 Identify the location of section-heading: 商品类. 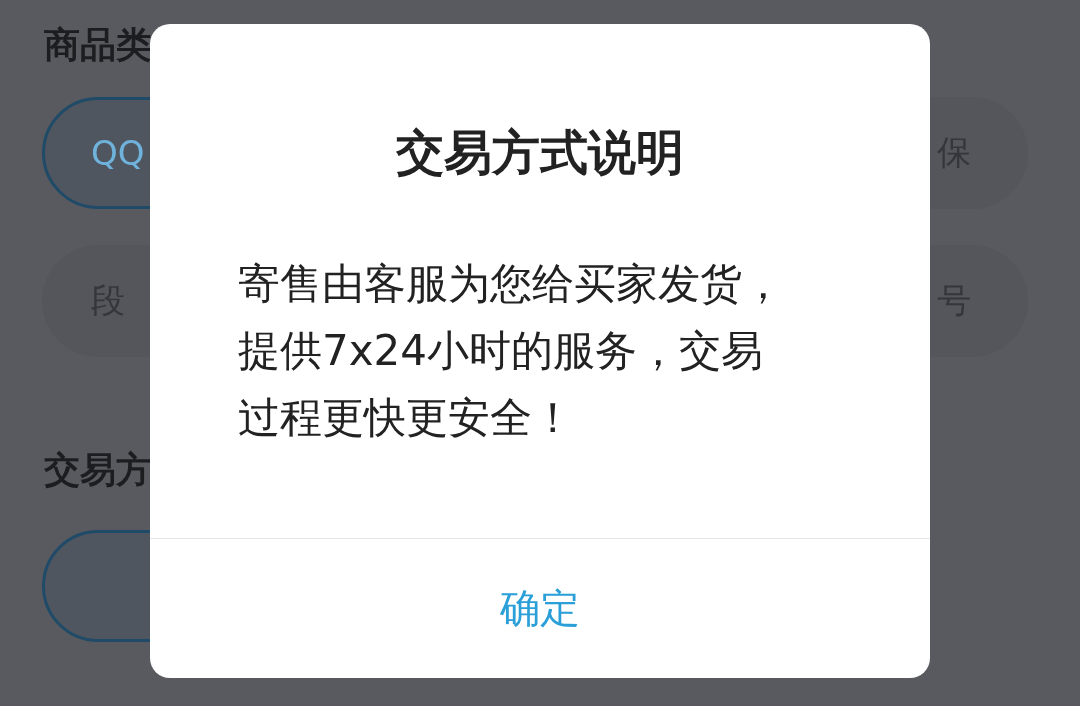
(98, 45).